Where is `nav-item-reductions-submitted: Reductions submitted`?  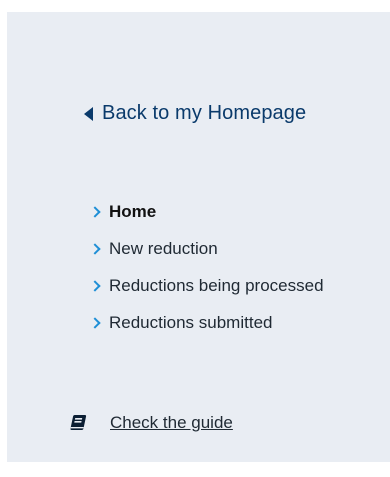
nav-item-reductions-submitted: Reductions submitted is located at coordinates (206, 322).